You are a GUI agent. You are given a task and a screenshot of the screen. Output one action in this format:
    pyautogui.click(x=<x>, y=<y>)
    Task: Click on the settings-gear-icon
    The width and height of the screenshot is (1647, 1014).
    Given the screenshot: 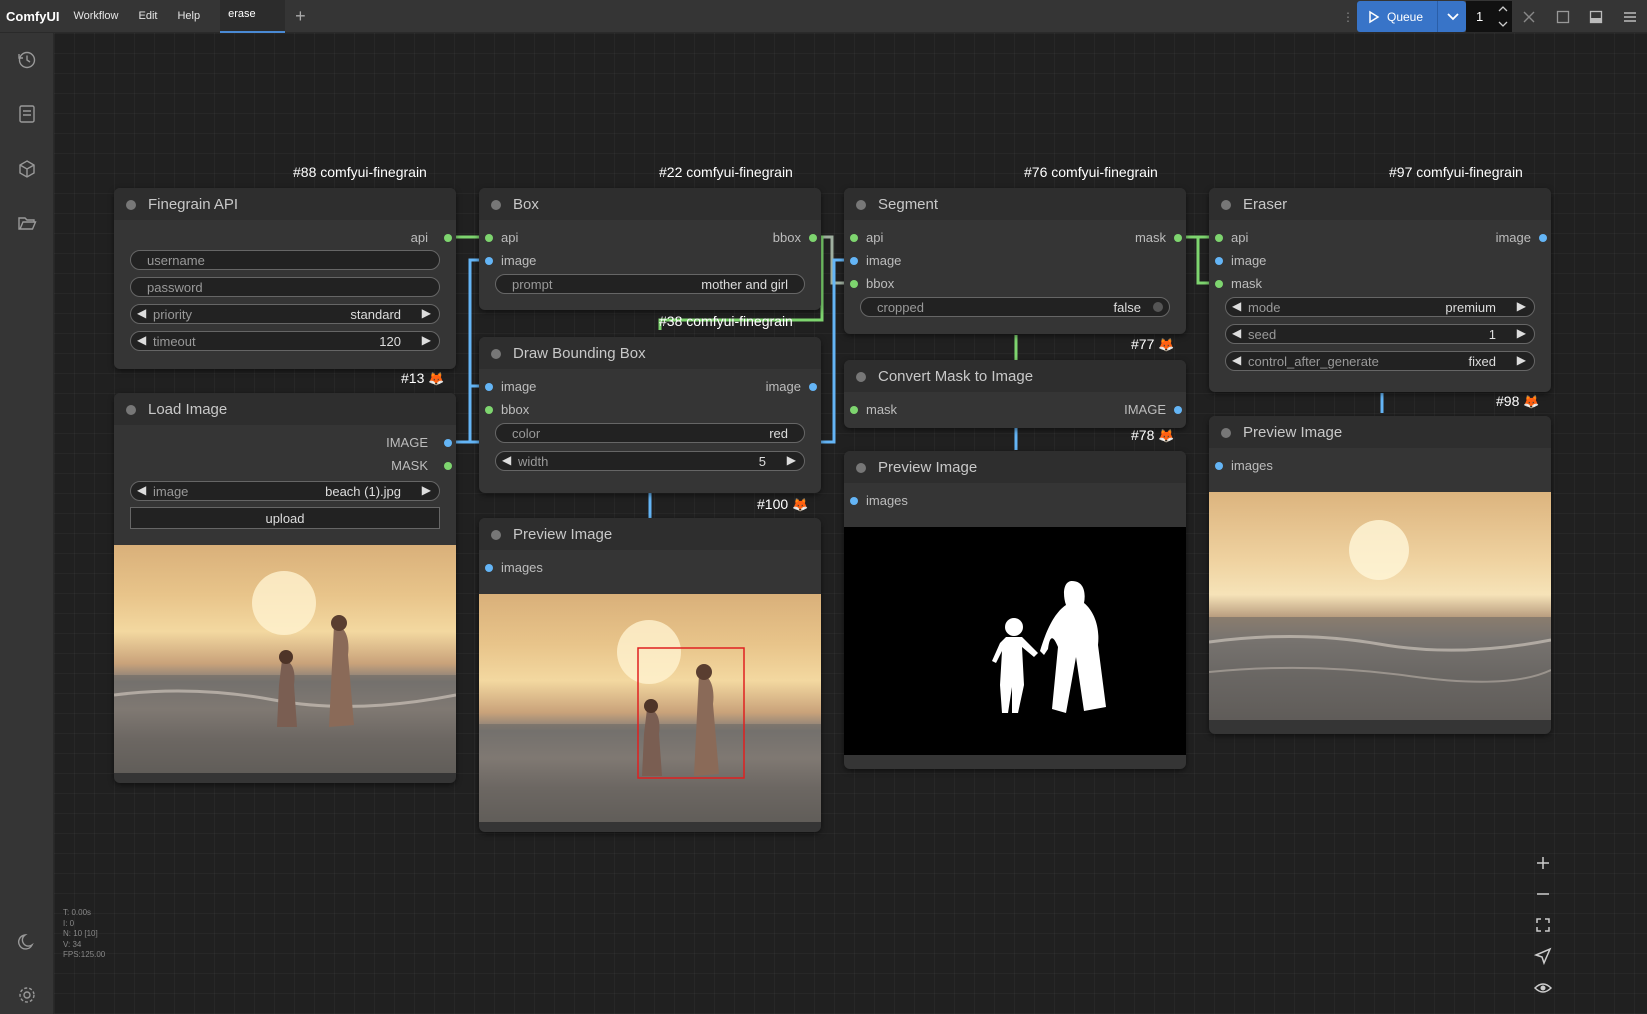 What is the action you would take?
    pyautogui.click(x=27, y=995)
    